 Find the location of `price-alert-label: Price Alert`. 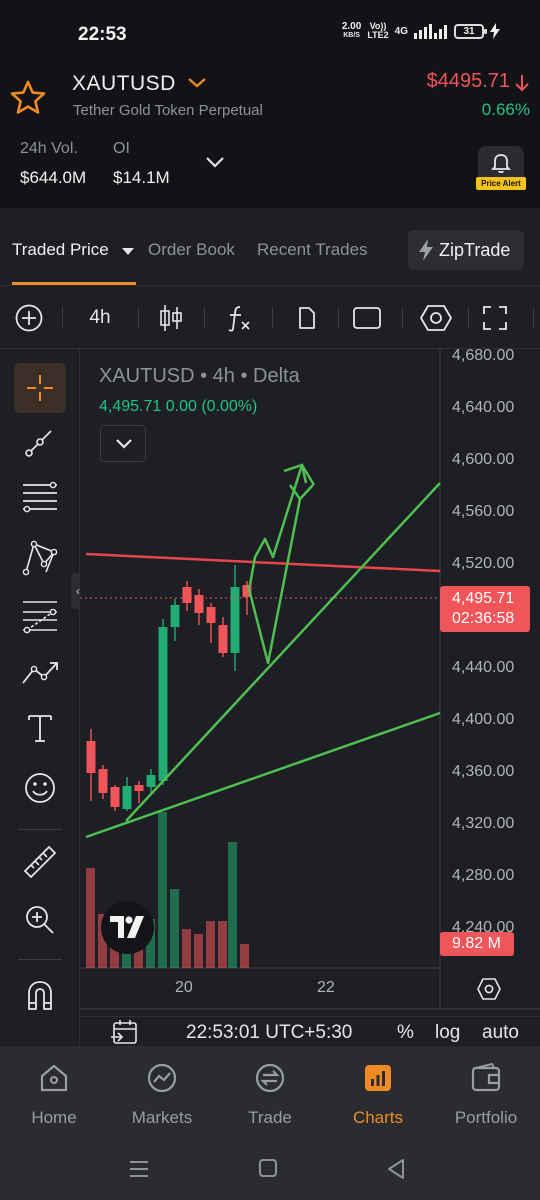

price-alert-label: Price Alert is located at coordinates (501, 183).